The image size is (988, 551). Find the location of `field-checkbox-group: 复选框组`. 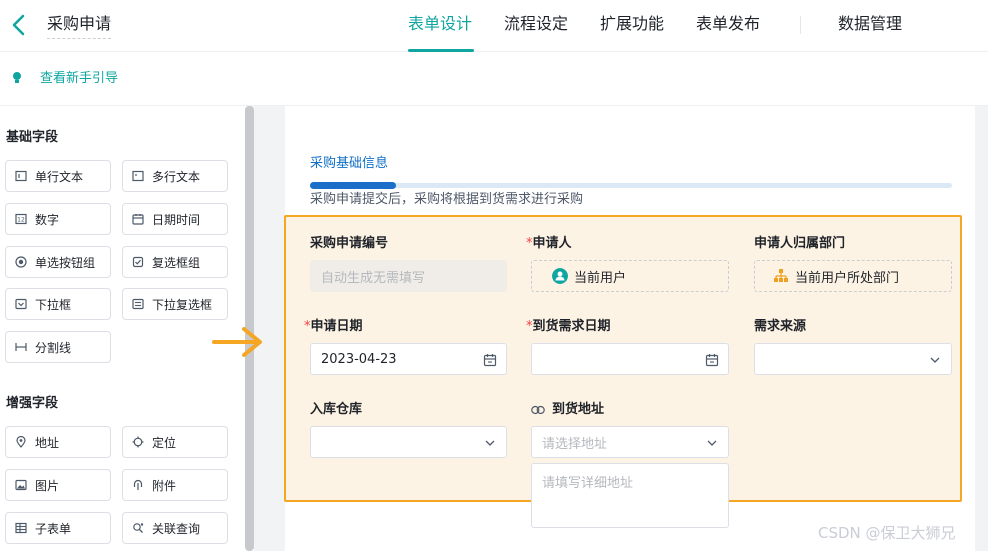

field-checkbox-group: 复选框组 is located at coordinates (175, 262).